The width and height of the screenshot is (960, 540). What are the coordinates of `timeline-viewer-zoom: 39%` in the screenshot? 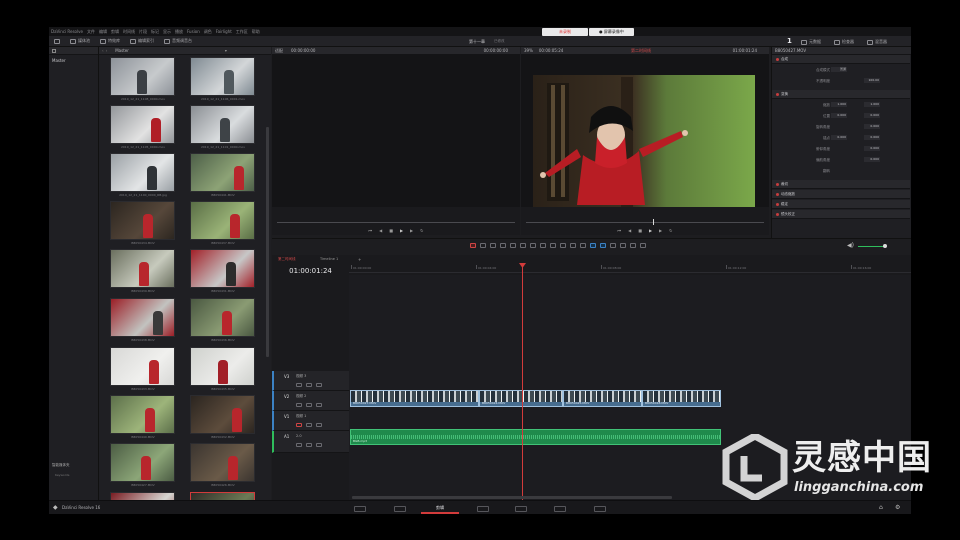 It's located at (528, 50).